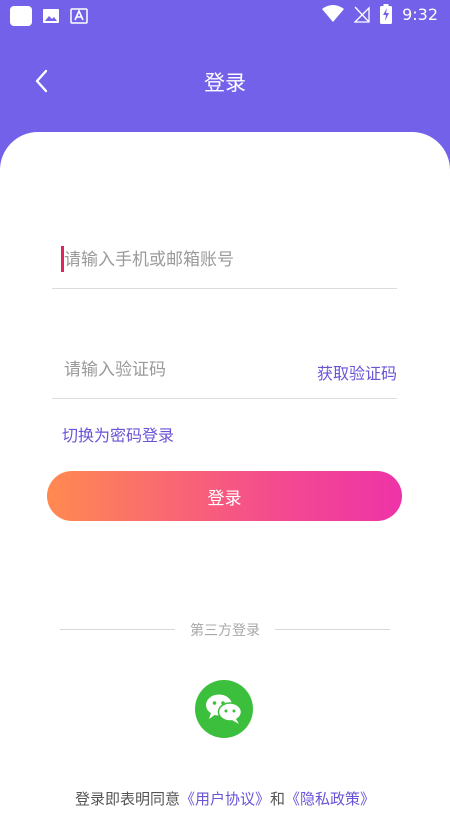  Describe the element at coordinates (333, 13) in the screenshot. I see `wifi-icon` at that location.